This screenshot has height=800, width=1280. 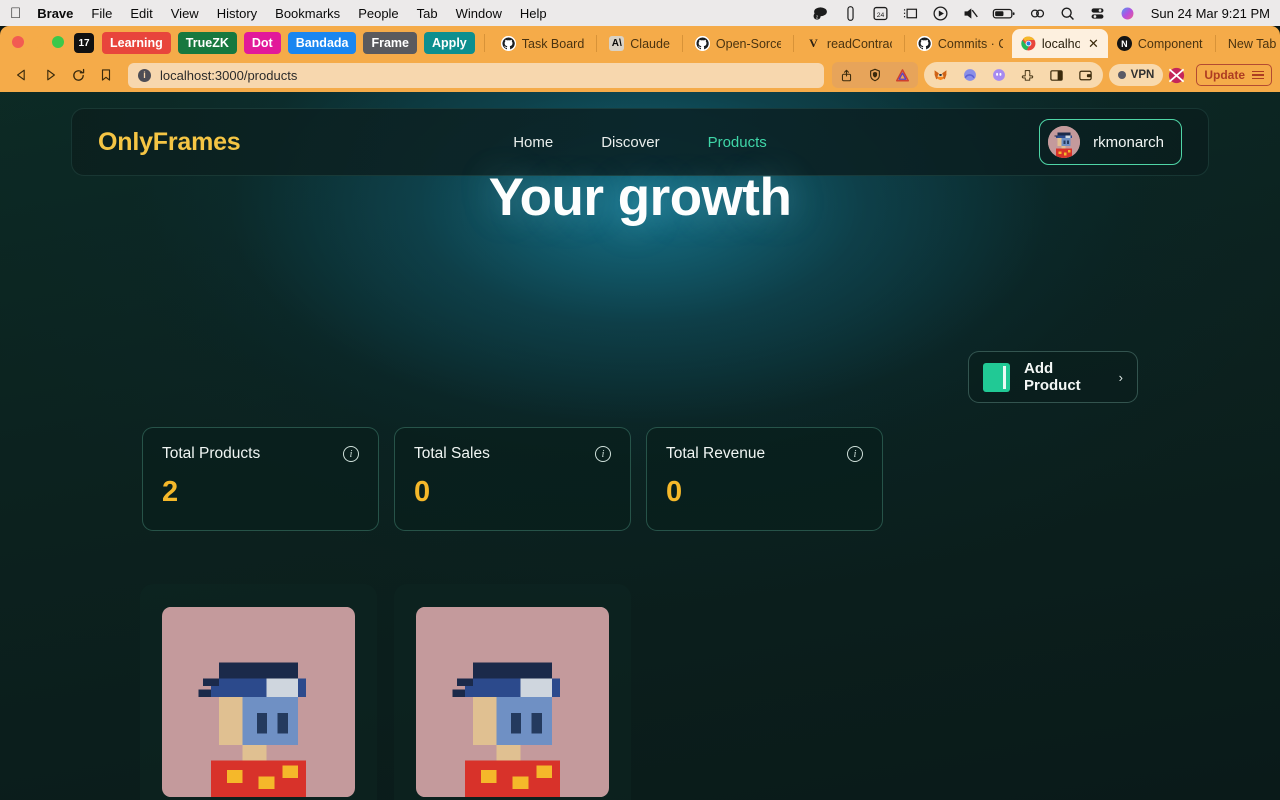 I want to click on sidebar-icon, so click(x=1057, y=75).